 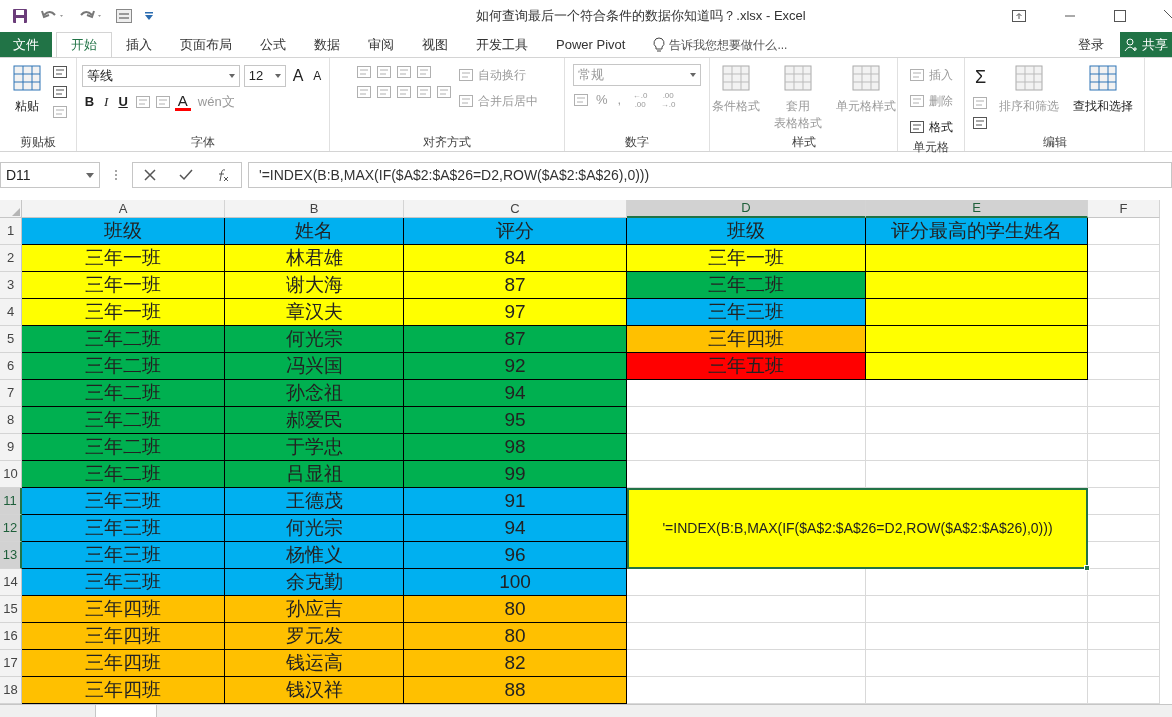 I want to click on column-header: F, so click(x=1124, y=209).